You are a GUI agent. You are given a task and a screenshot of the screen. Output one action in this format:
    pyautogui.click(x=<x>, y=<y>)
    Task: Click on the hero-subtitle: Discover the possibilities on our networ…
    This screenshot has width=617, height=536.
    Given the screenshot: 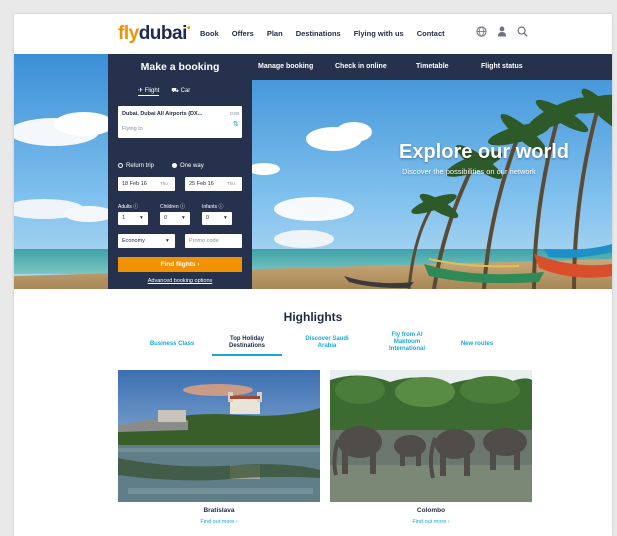 What is the action you would take?
    pyautogui.click(x=469, y=171)
    